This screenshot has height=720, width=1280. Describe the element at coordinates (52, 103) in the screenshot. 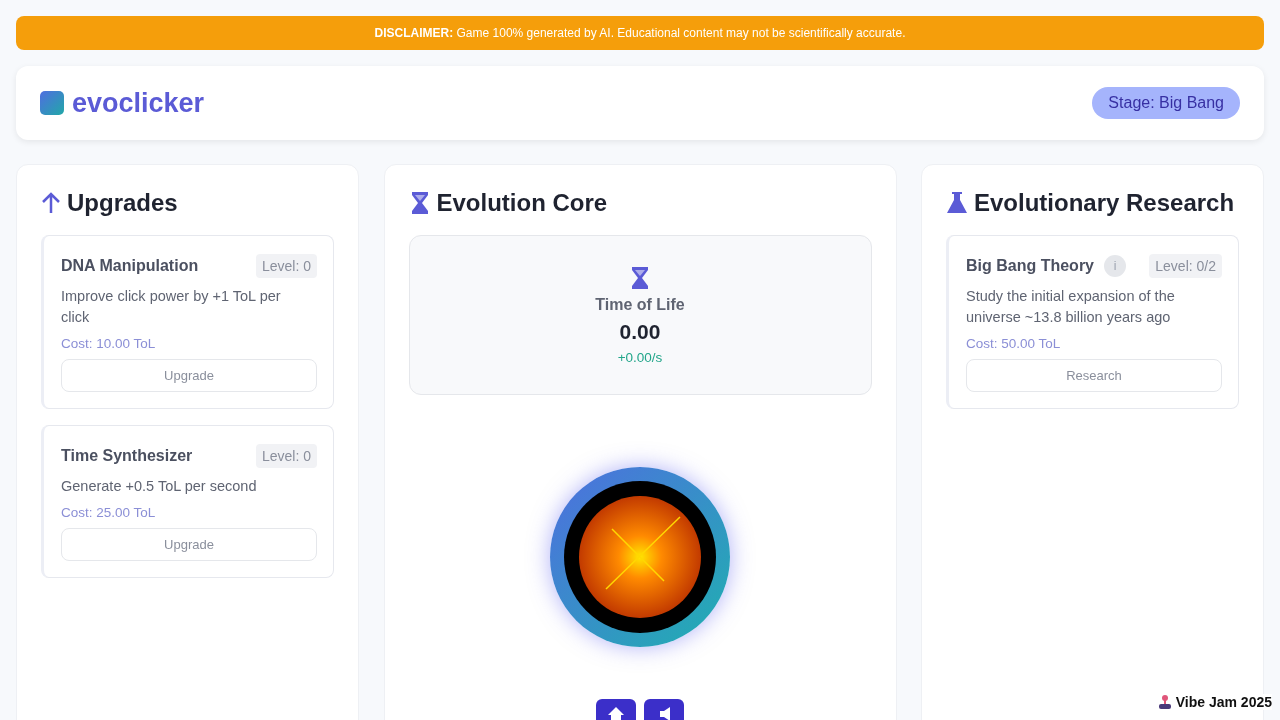

I see `logo-icon` at that location.